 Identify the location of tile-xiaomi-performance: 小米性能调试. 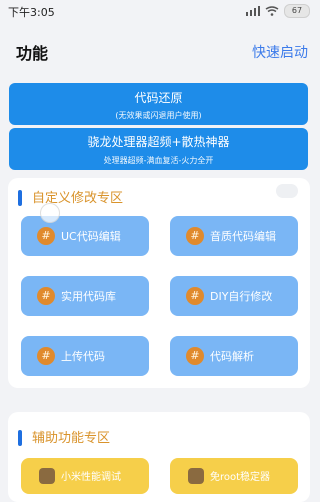
(85, 476).